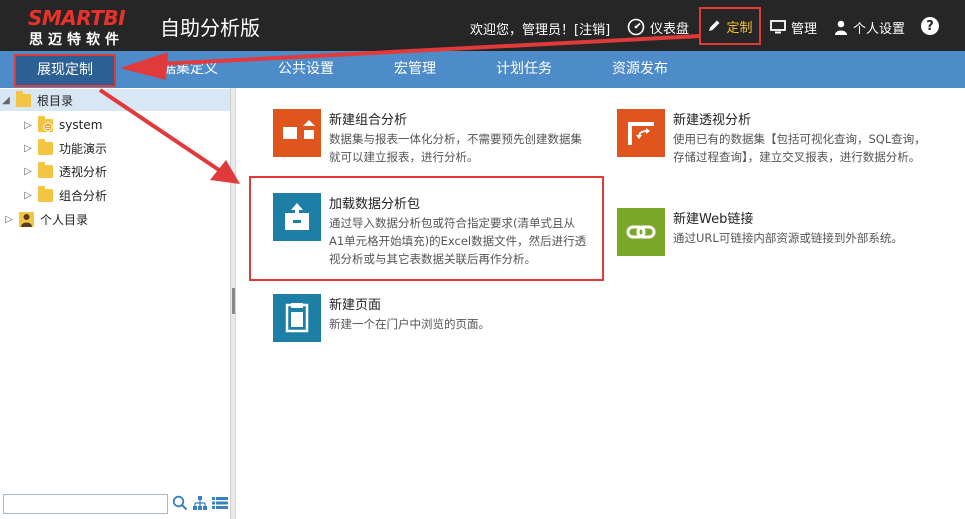  I want to click on tab-dataset-definition: 数据集定义, so click(183, 69).